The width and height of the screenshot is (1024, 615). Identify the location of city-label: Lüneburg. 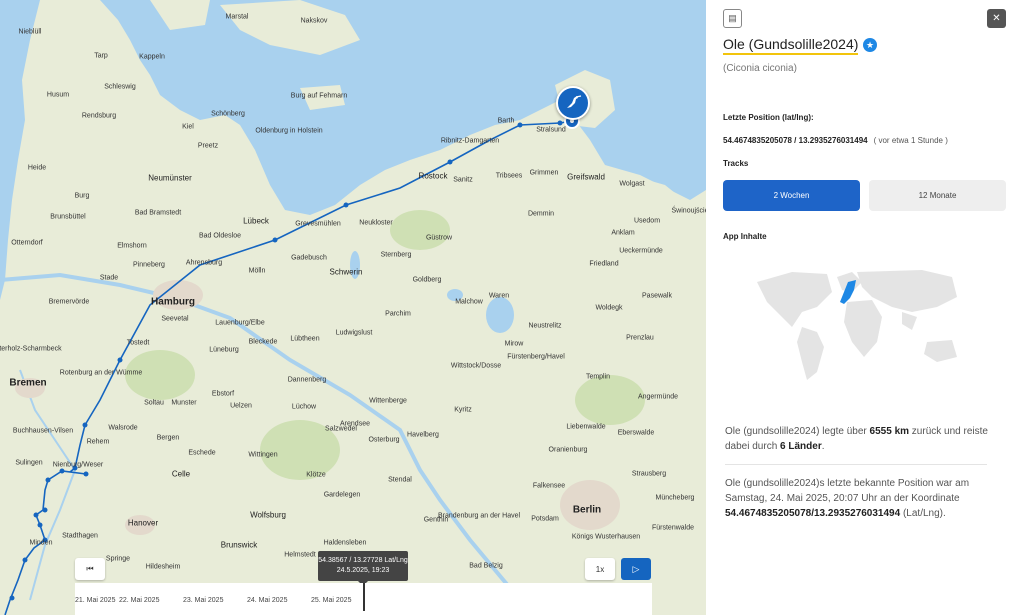
(224, 350).